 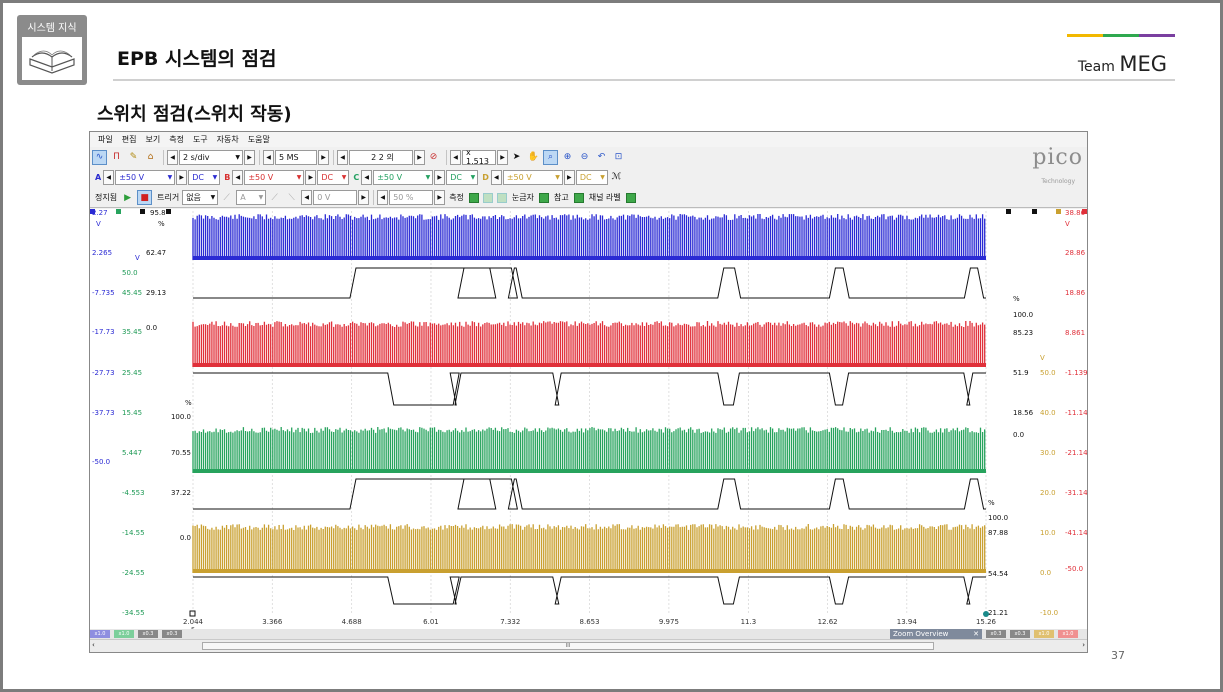 What do you see at coordinates (456, 197) in the screenshot?
I see `measure-label: 측정` at bounding box center [456, 197].